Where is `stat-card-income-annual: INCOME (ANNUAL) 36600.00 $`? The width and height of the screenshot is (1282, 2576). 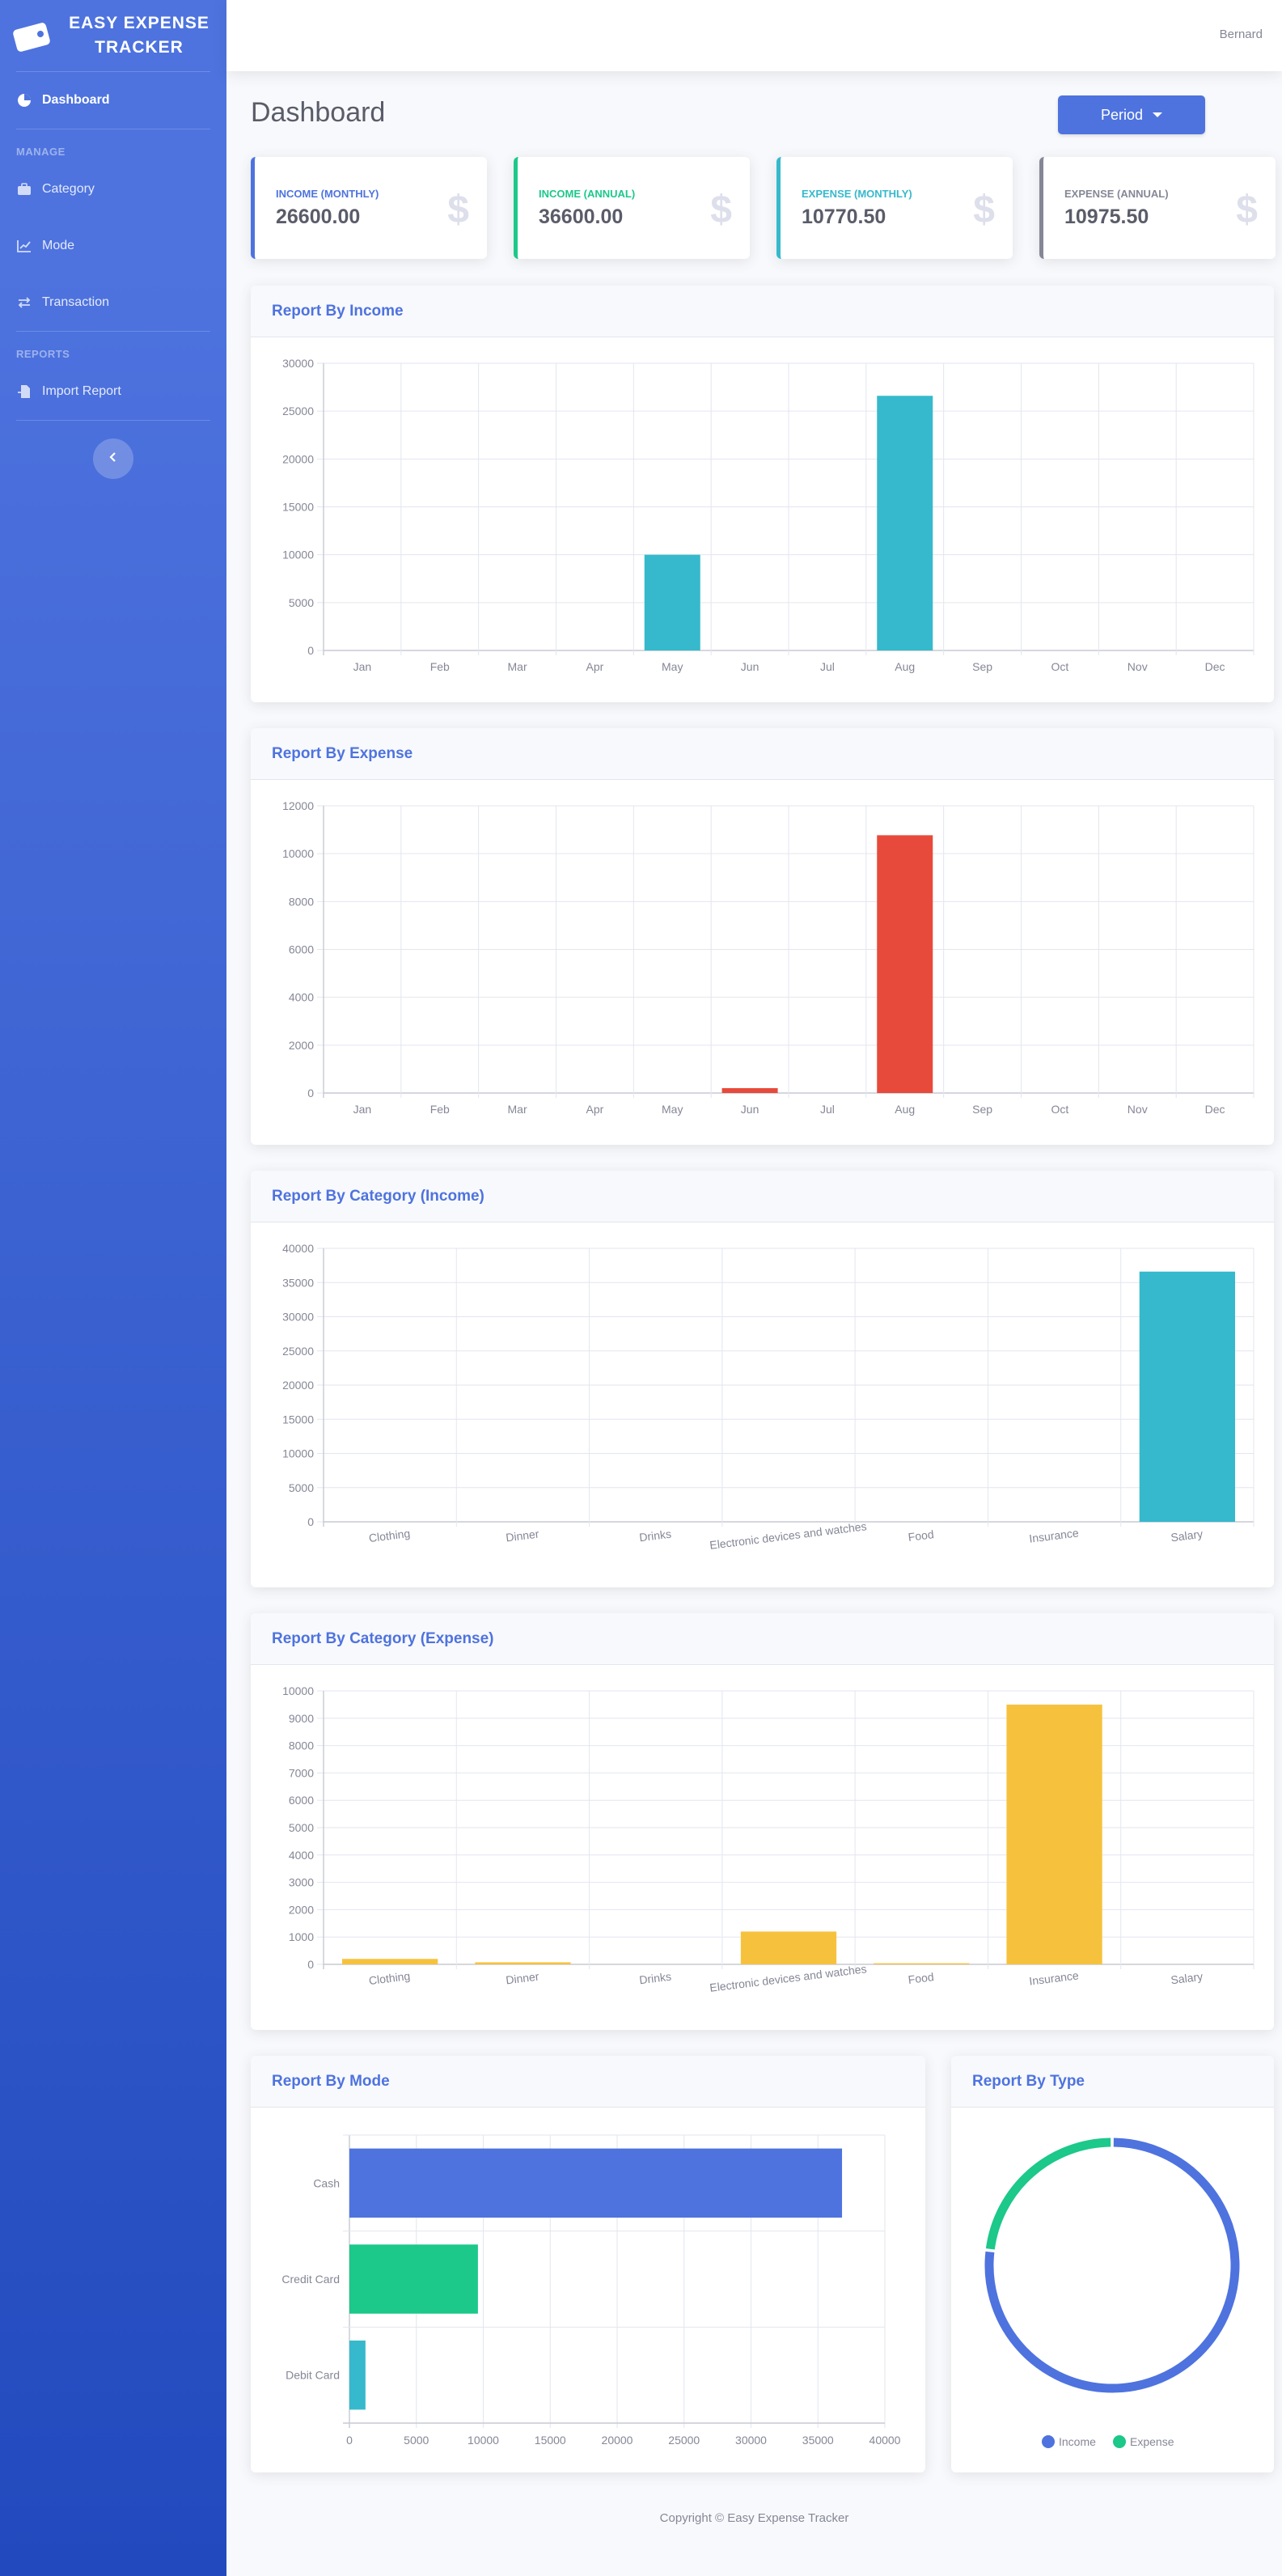
stat-card-income-annual: INCOME (ANNUAL) 36600.00 $ is located at coordinates (632, 208).